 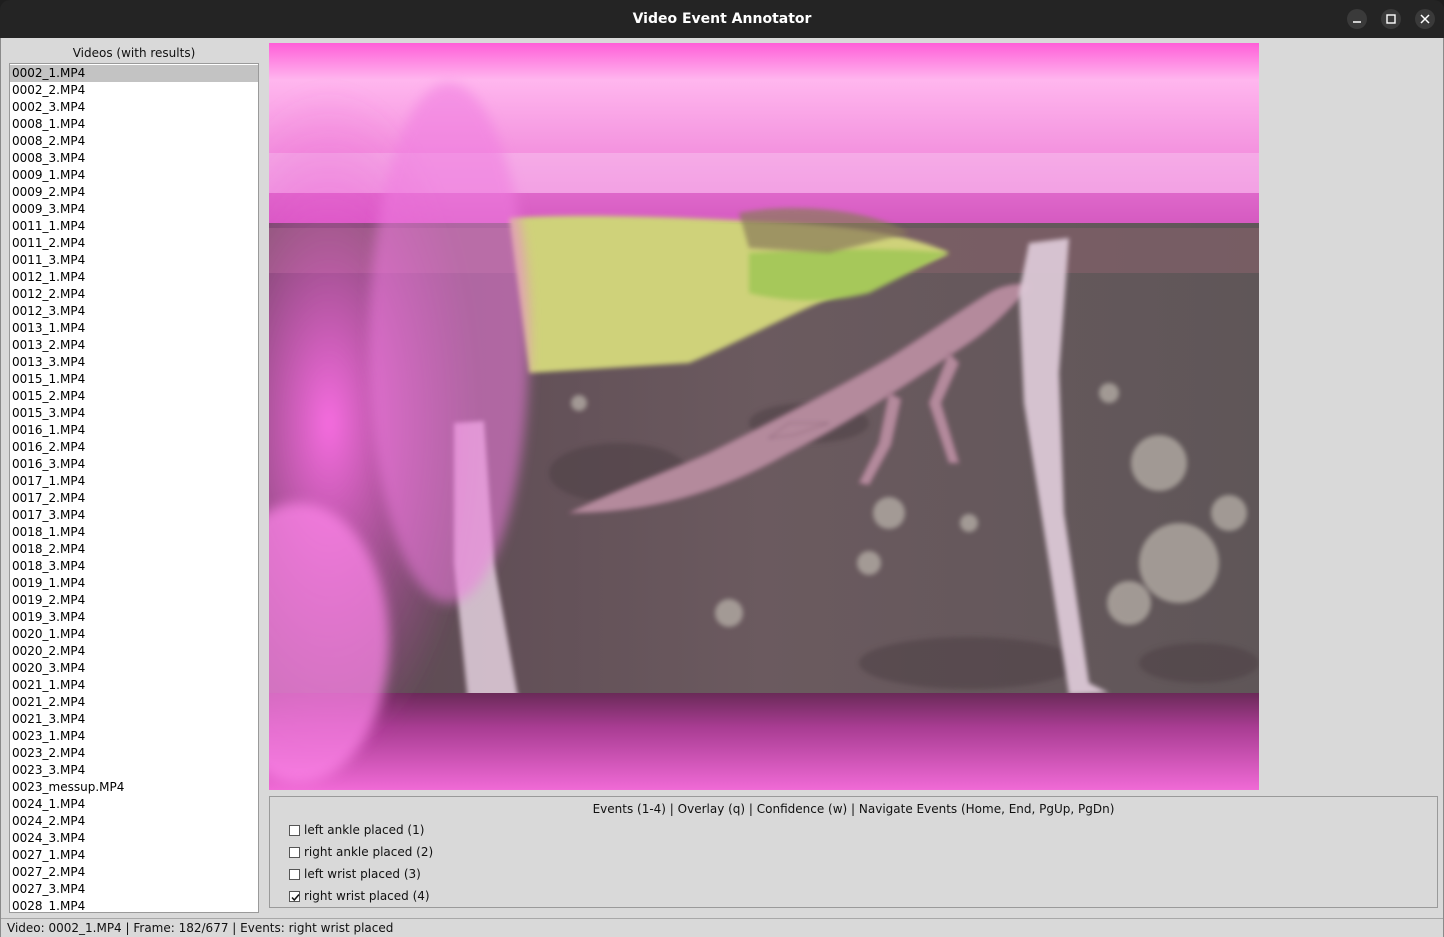 What do you see at coordinates (134, 396) in the screenshot?
I see `video-list-item: 0015_2.MP4` at bounding box center [134, 396].